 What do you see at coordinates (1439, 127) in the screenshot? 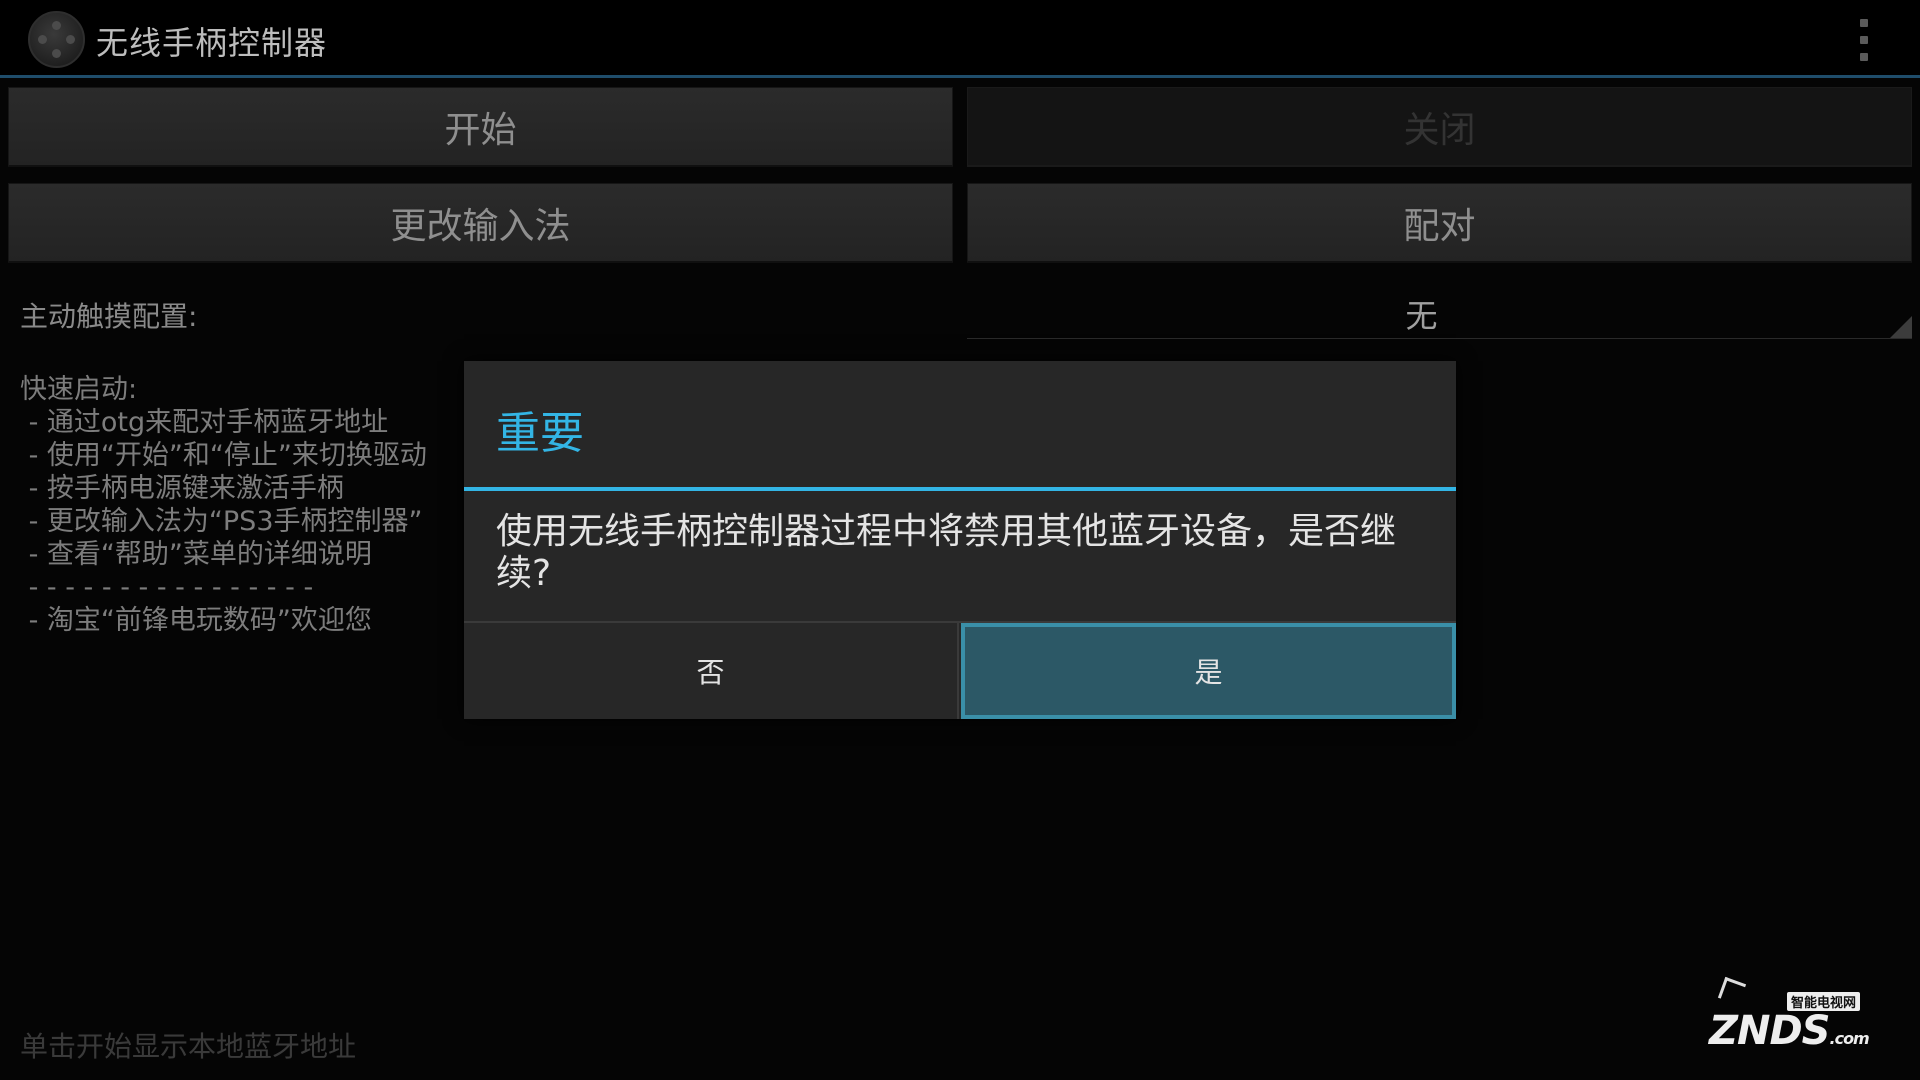
I see `close-button: 关闭` at bounding box center [1439, 127].